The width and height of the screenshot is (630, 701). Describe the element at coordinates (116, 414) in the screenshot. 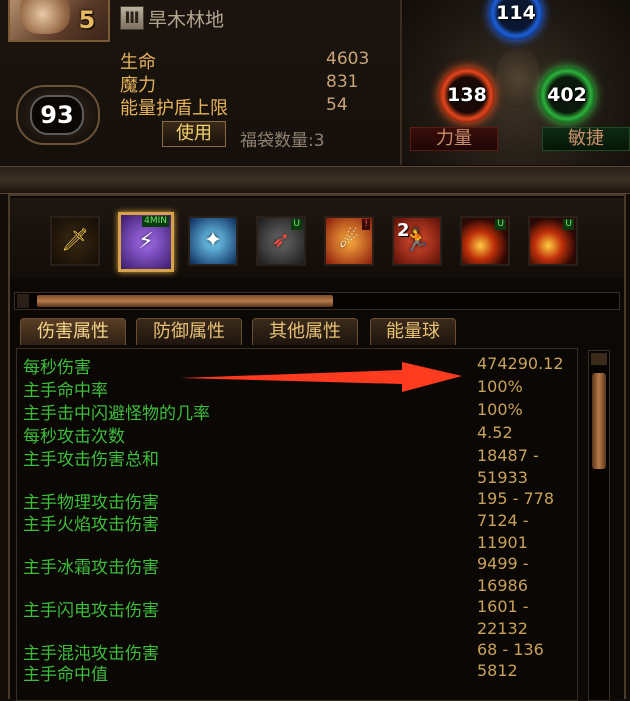

I see `stat-label: 主手击中闪避怪物的几率` at that location.